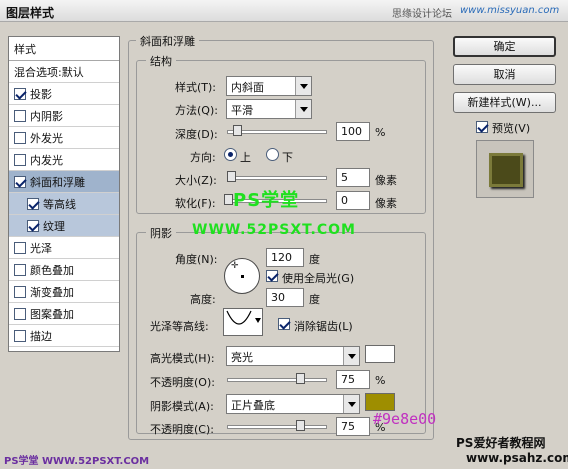 This screenshot has height=469, width=568. I want to click on angle-label: 角度(N):, so click(196, 259).